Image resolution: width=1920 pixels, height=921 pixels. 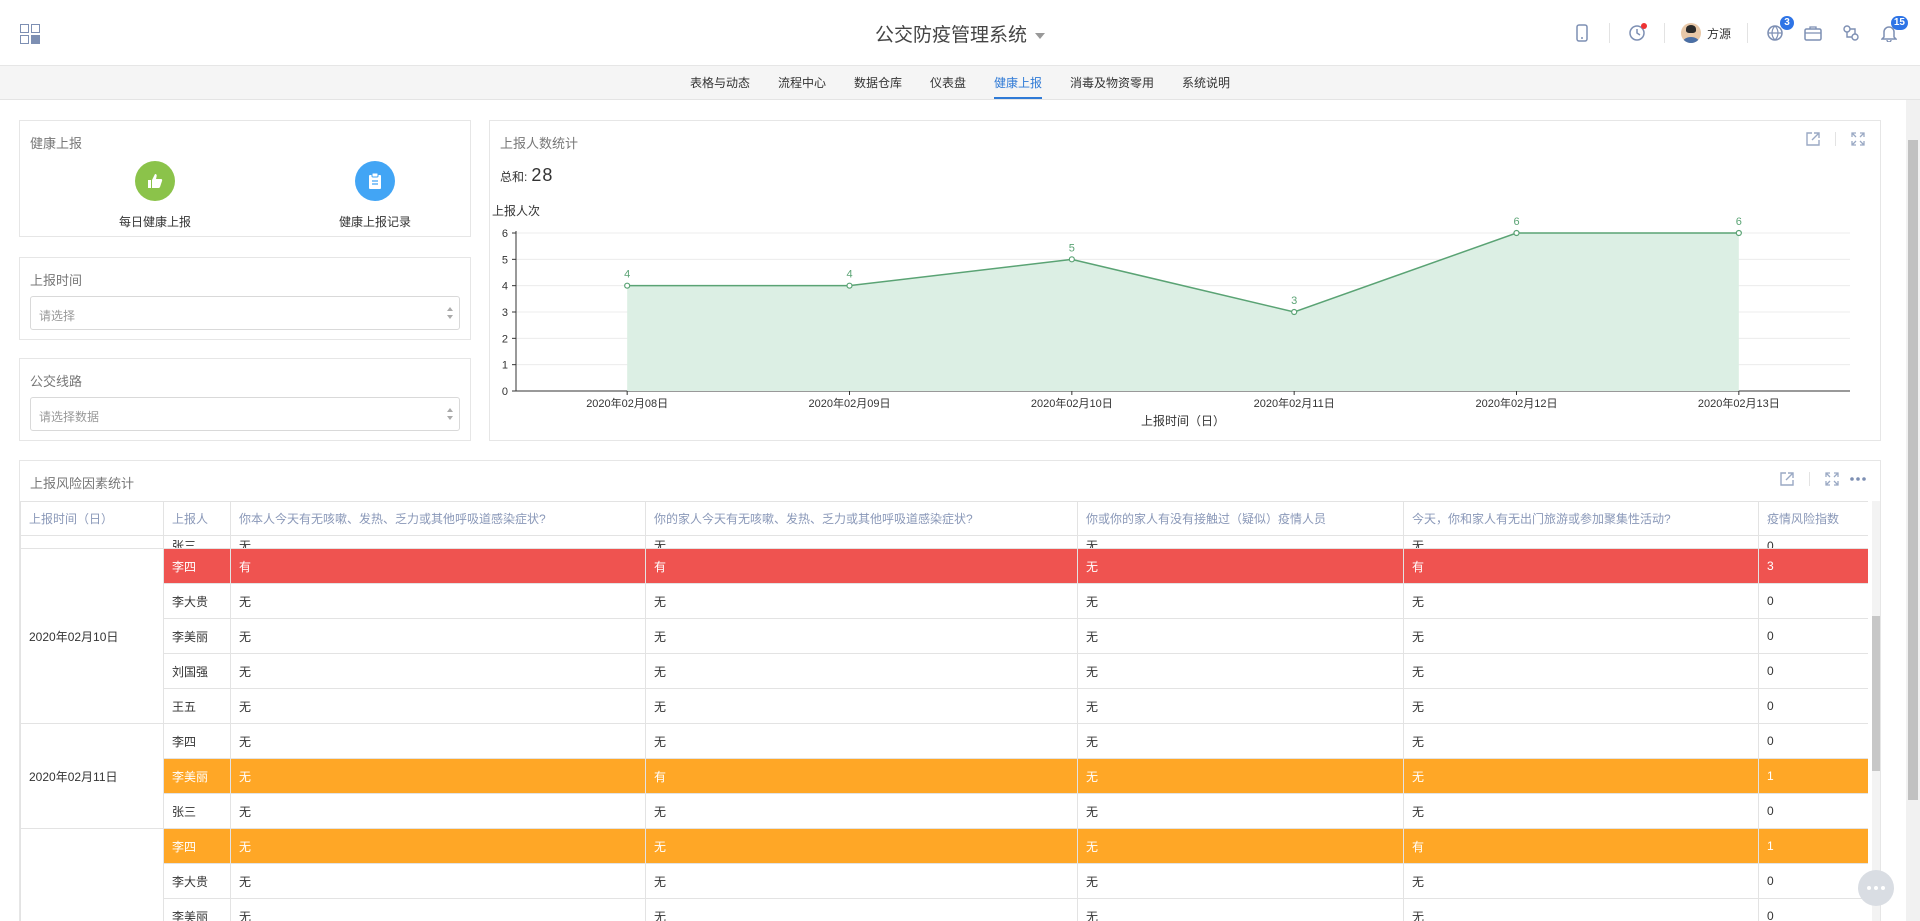 I want to click on report-records-button: 健康上报记录, so click(x=375, y=195).